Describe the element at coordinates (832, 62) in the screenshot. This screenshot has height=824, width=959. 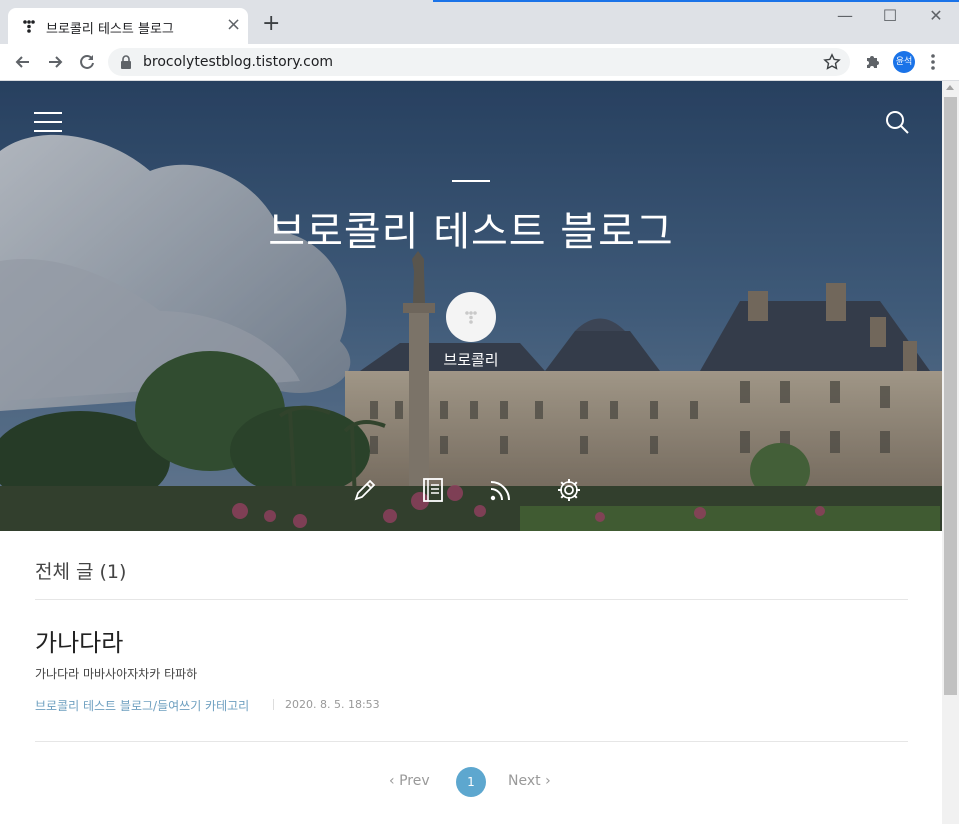
I see `star-icon` at that location.